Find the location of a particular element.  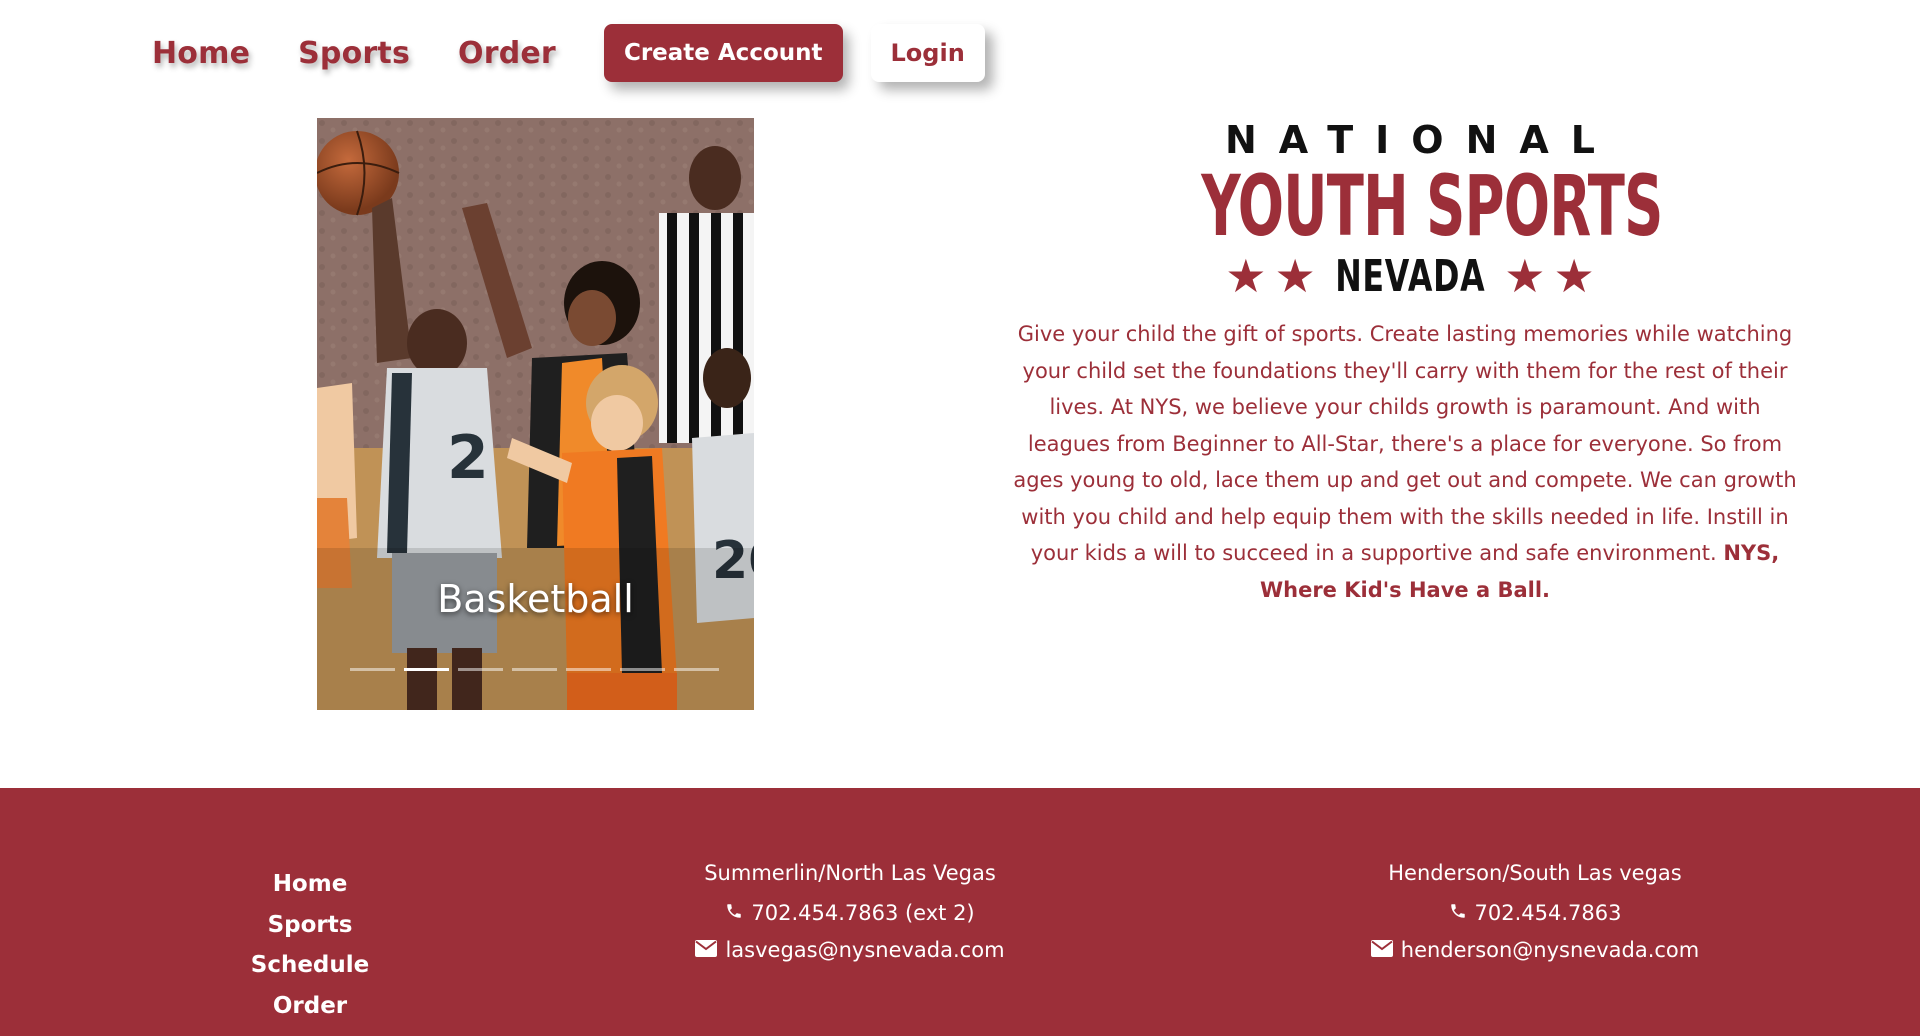

login-button: Login is located at coordinates (927, 53).